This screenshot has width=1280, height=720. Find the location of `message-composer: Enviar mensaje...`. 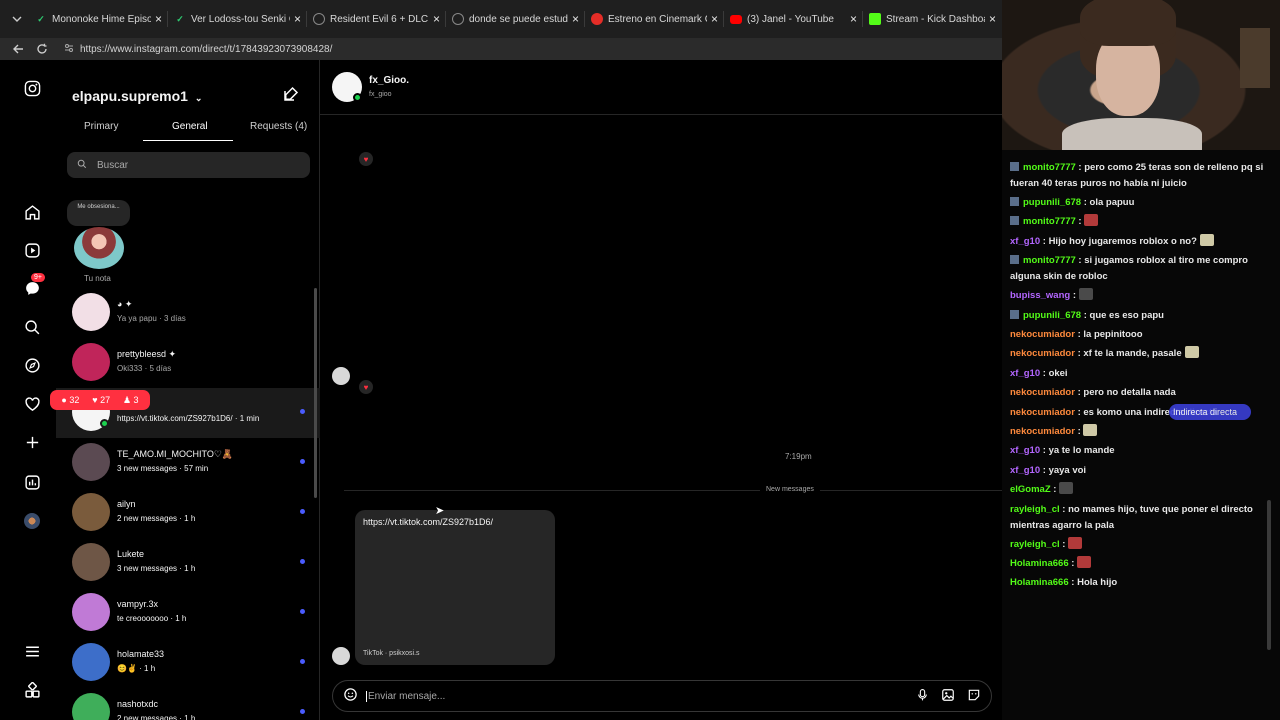

message-composer: Enviar mensaje... is located at coordinates (662, 696).